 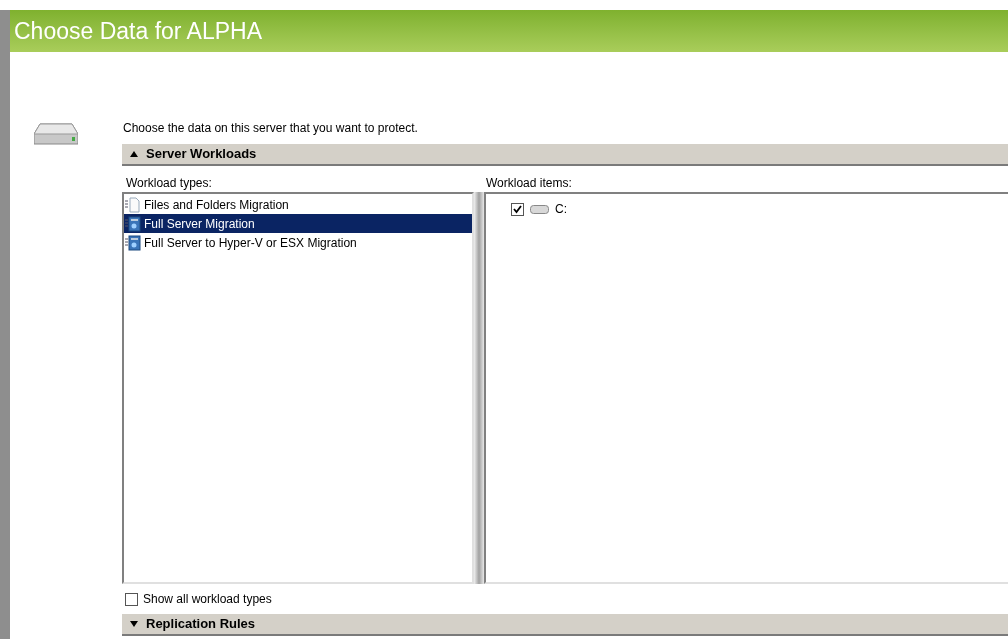 I want to click on list-item: Full Server Migration, so click(x=298, y=223).